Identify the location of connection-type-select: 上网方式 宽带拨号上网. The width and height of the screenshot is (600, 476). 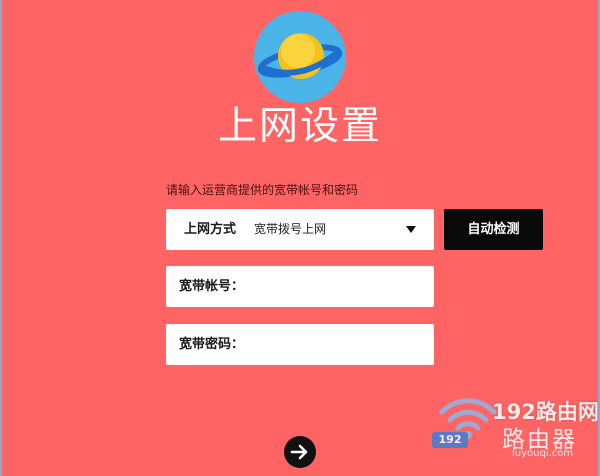
(300, 229).